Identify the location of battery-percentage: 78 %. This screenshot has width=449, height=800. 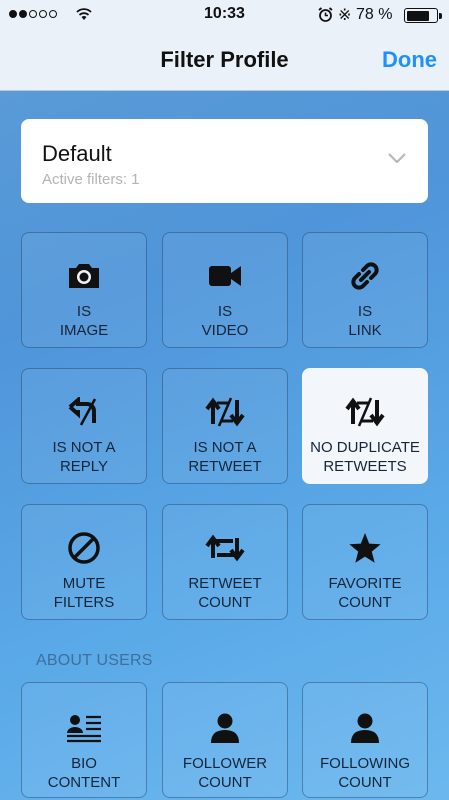
(374, 14).